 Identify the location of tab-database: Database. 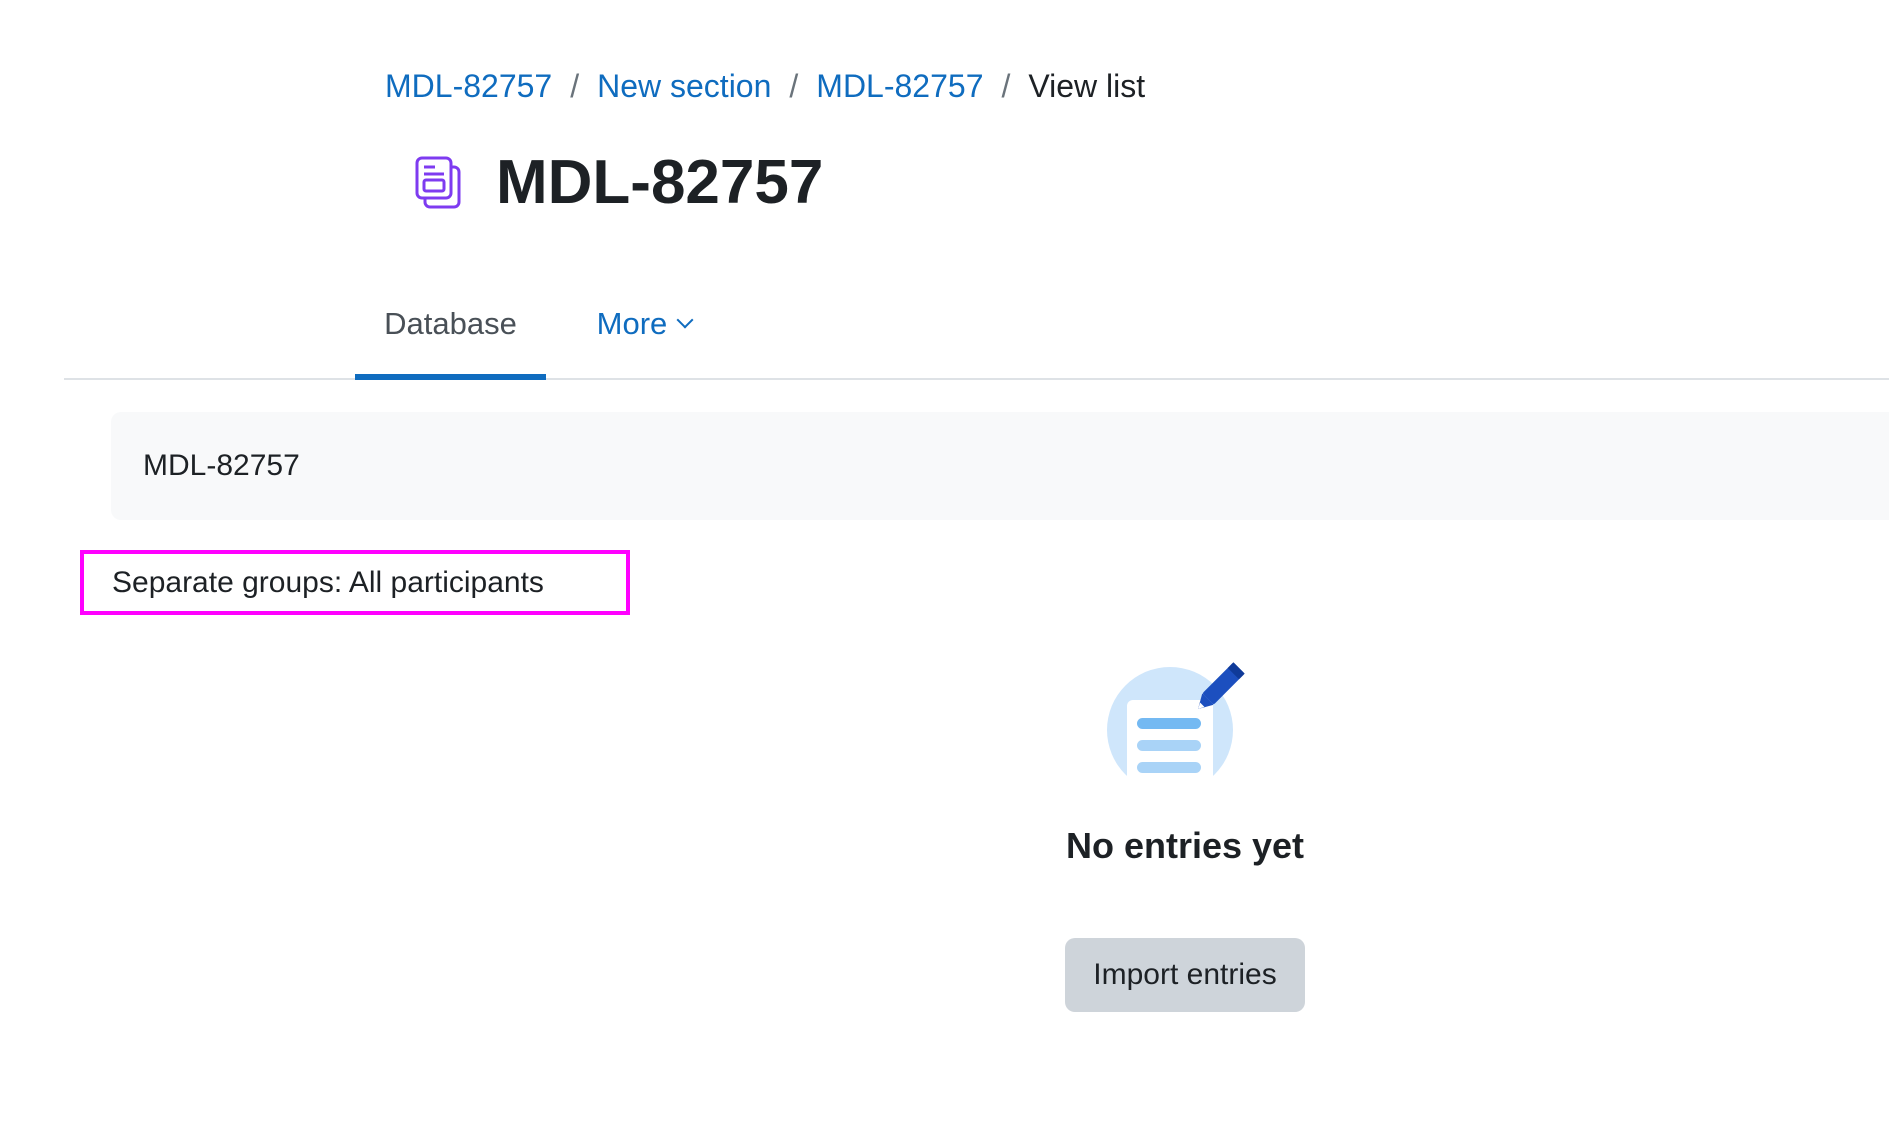
(450, 325).